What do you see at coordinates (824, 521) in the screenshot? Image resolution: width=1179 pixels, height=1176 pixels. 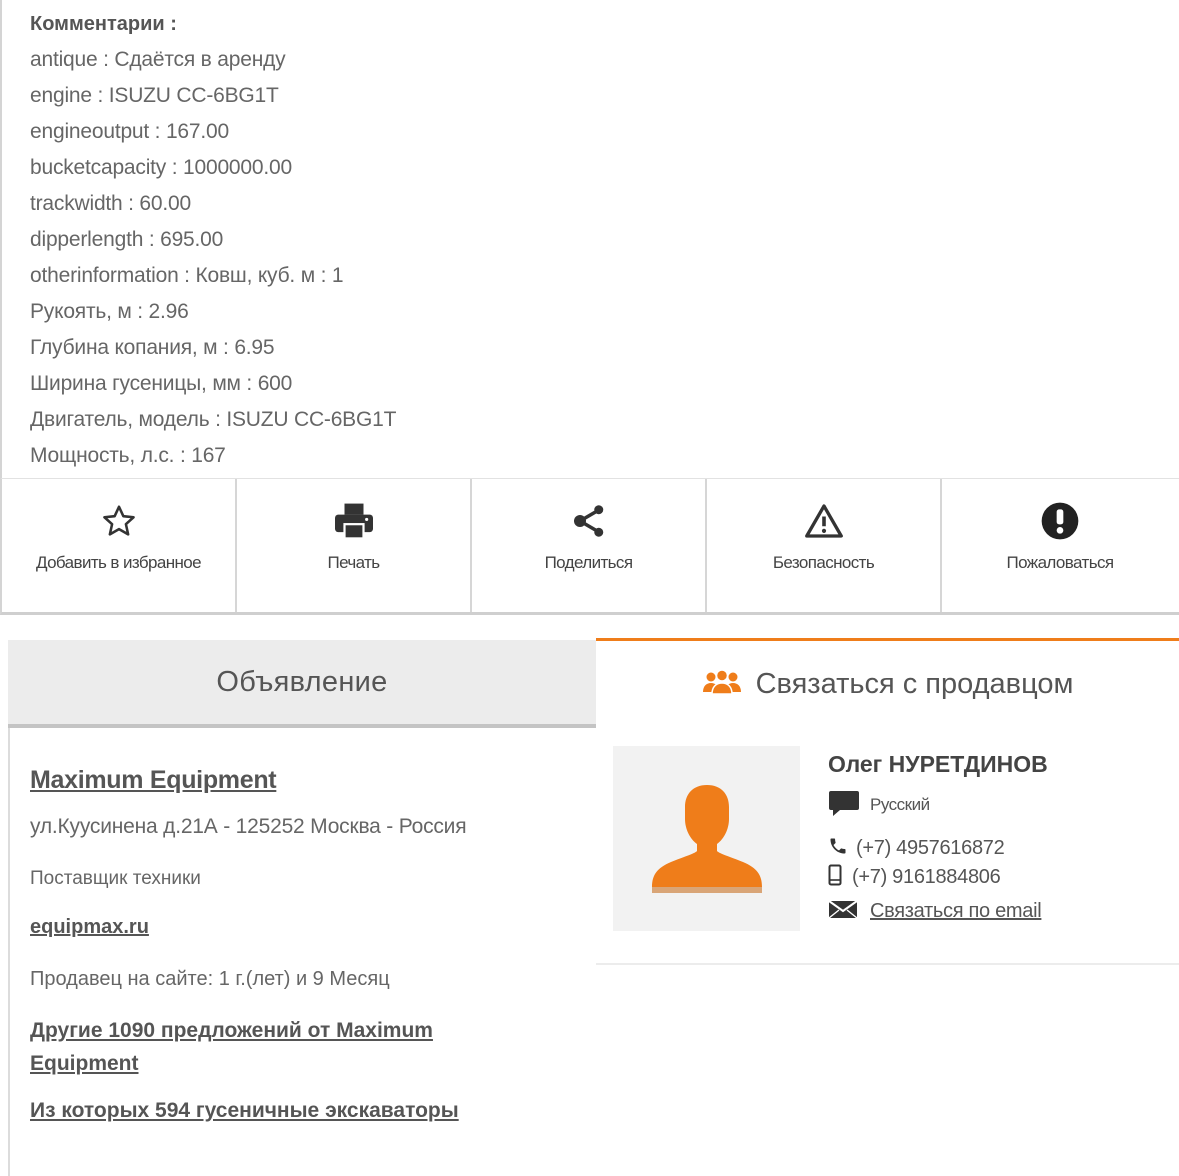 I see `warning-triangle-icon` at bounding box center [824, 521].